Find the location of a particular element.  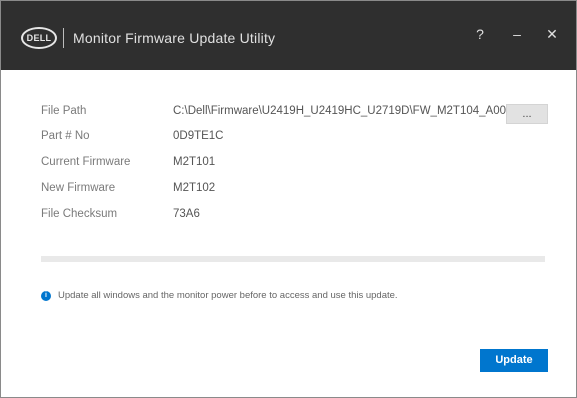

part-number-label: Part # No is located at coordinates (65, 136).